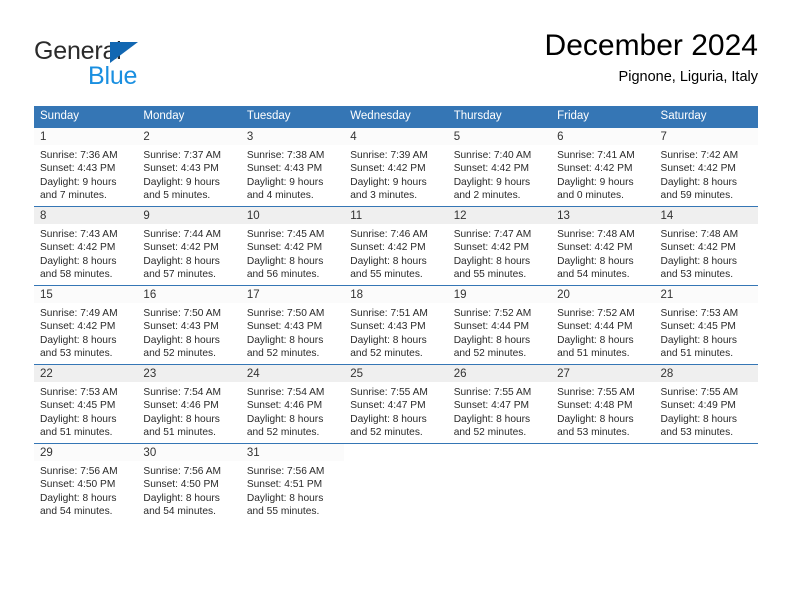  What do you see at coordinates (86, 215) in the screenshot?
I see `day-number: 8` at bounding box center [86, 215].